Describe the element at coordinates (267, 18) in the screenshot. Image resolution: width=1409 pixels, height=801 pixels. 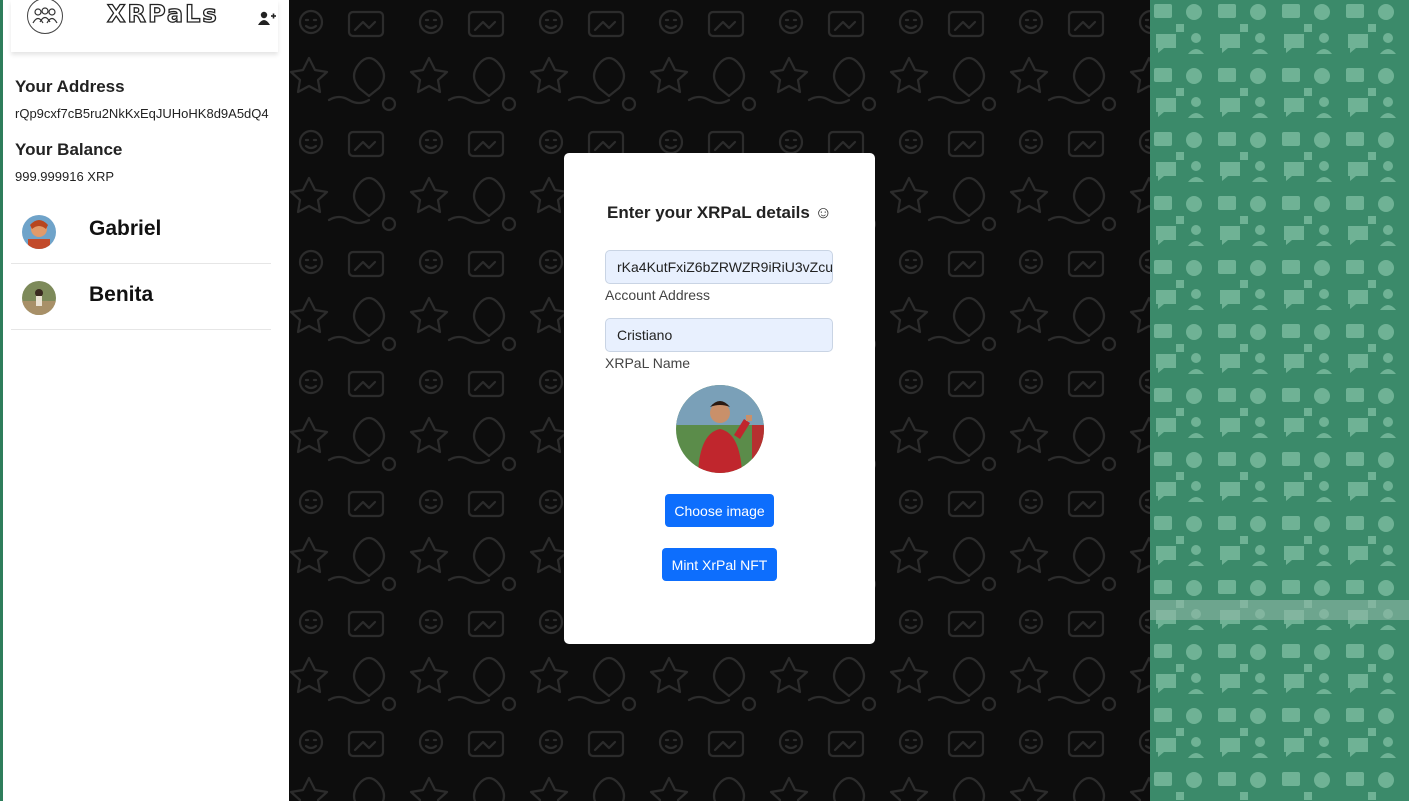
I see `add-user-icon` at that location.